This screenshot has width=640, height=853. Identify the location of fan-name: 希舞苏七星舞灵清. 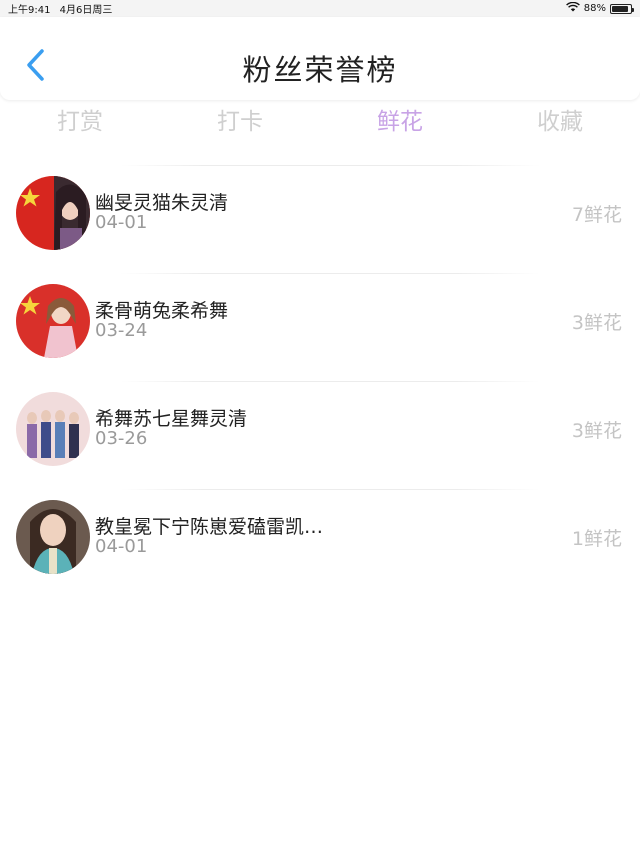
(171, 419).